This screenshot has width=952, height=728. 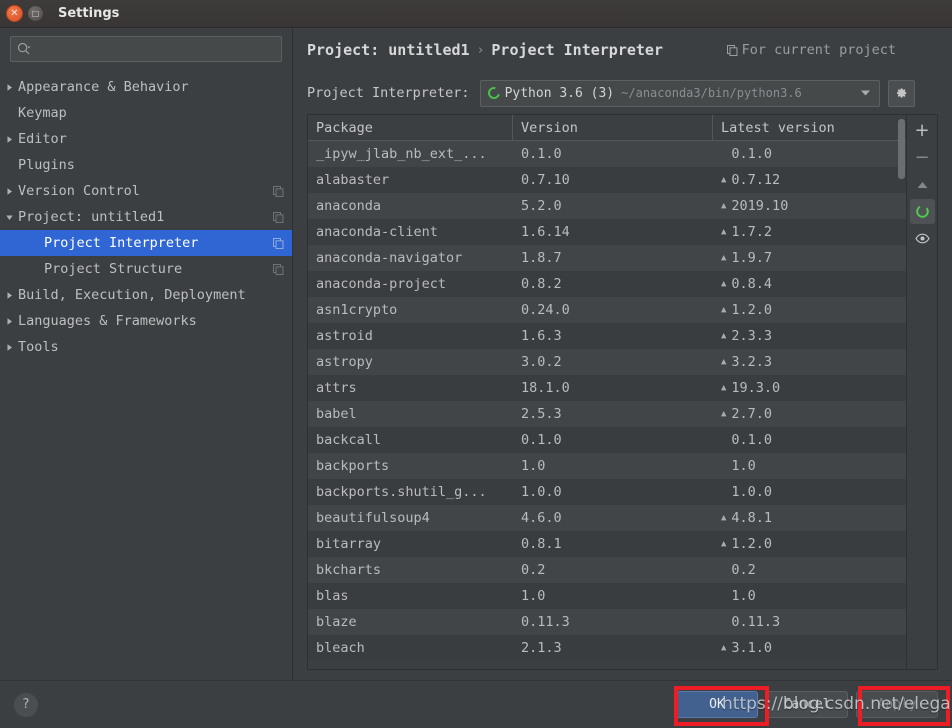 I want to click on table-row: _ipyw_jlab_nb_ext_...0.1.0▲0.1.0, so click(x=607, y=154).